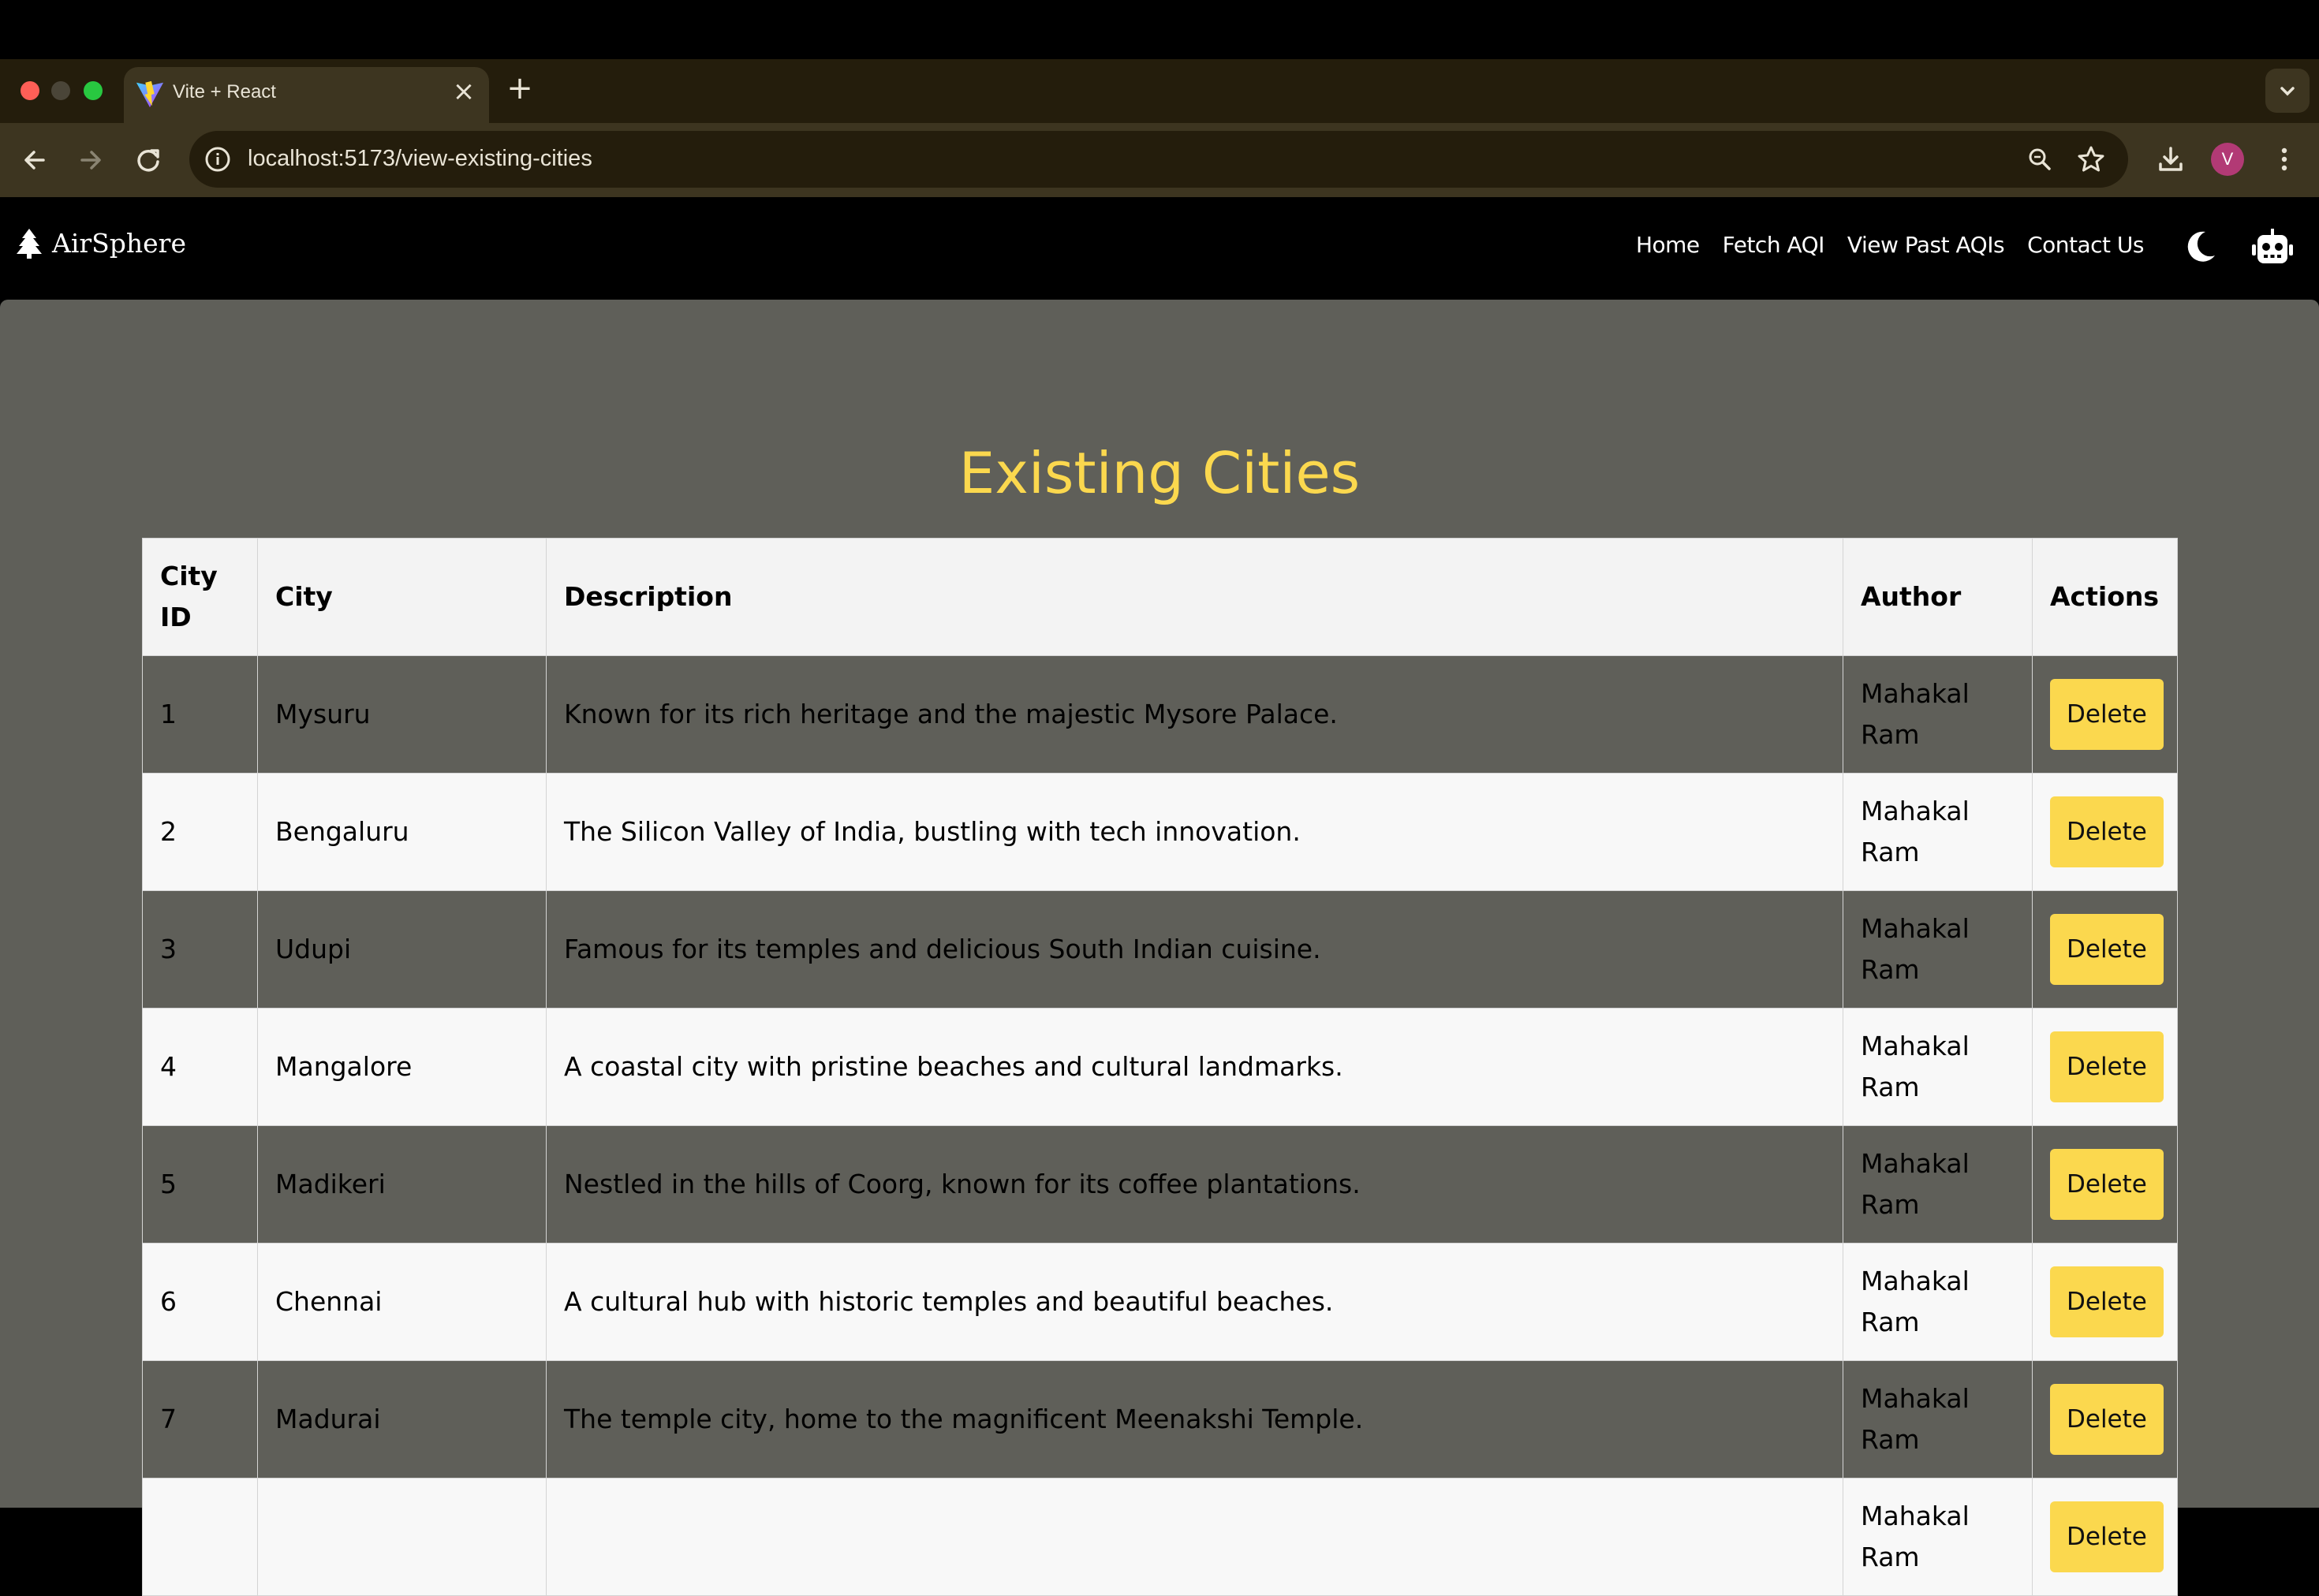 This screenshot has height=1596, width=2319. Describe the element at coordinates (2091, 159) in the screenshot. I see `bookmark-star-icon` at that location.